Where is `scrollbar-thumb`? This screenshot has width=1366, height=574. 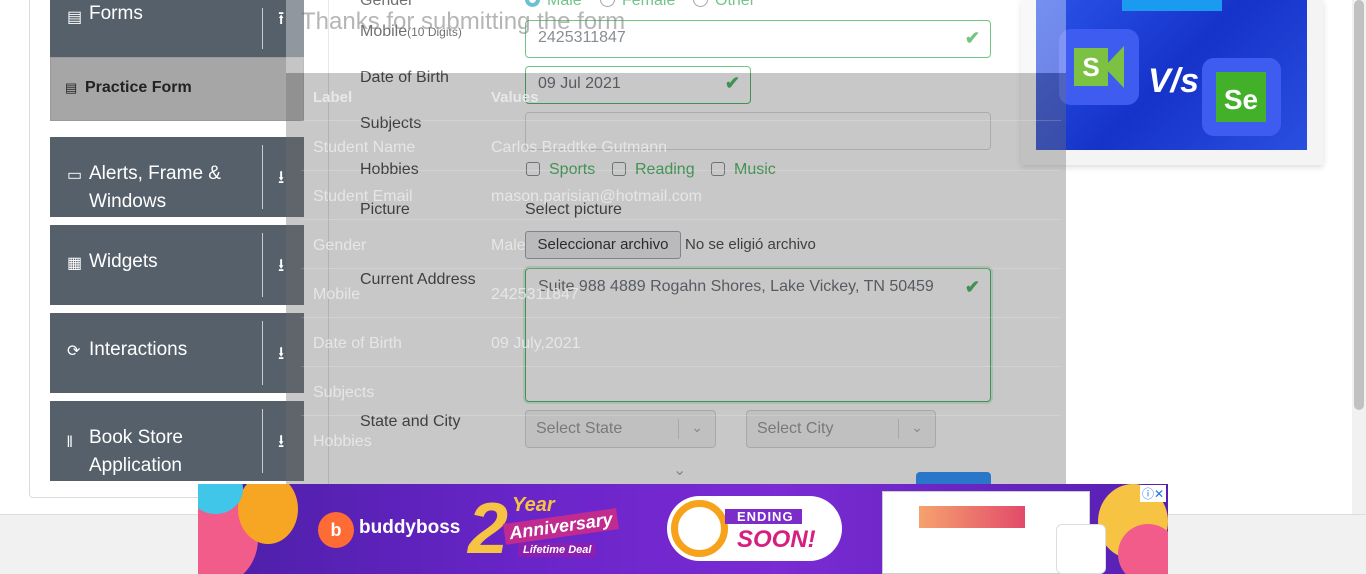
scrollbar-thumb is located at coordinates (1359, 205).